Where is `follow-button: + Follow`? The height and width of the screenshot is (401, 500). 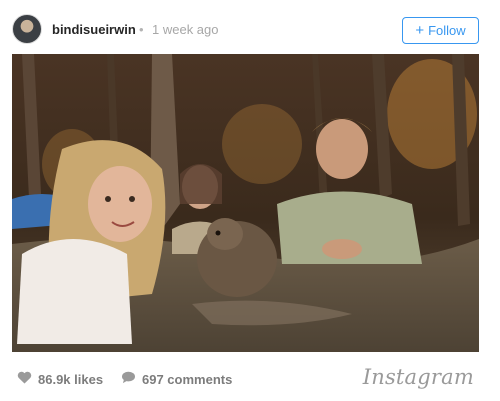 follow-button: + Follow is located at coordinates (440, 30).